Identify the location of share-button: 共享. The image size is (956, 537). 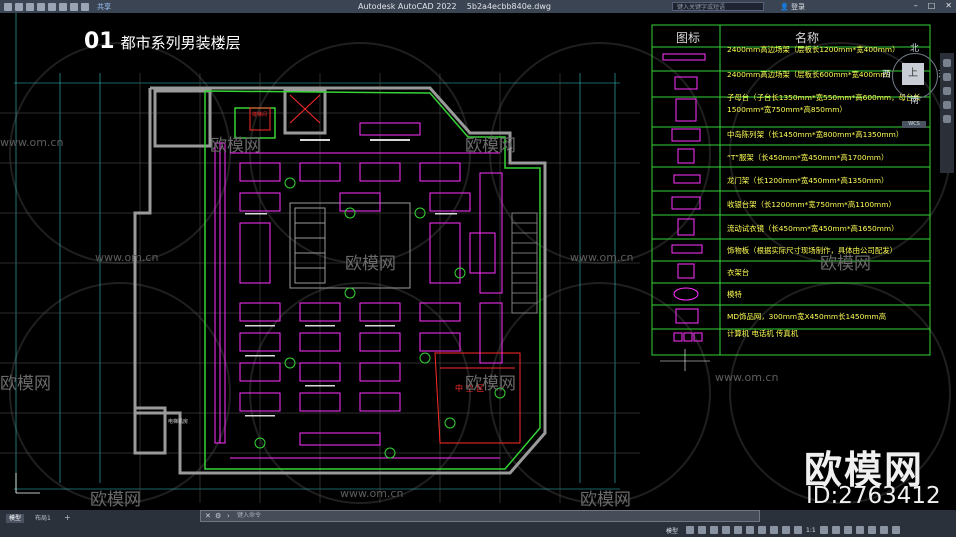
(104, 7).